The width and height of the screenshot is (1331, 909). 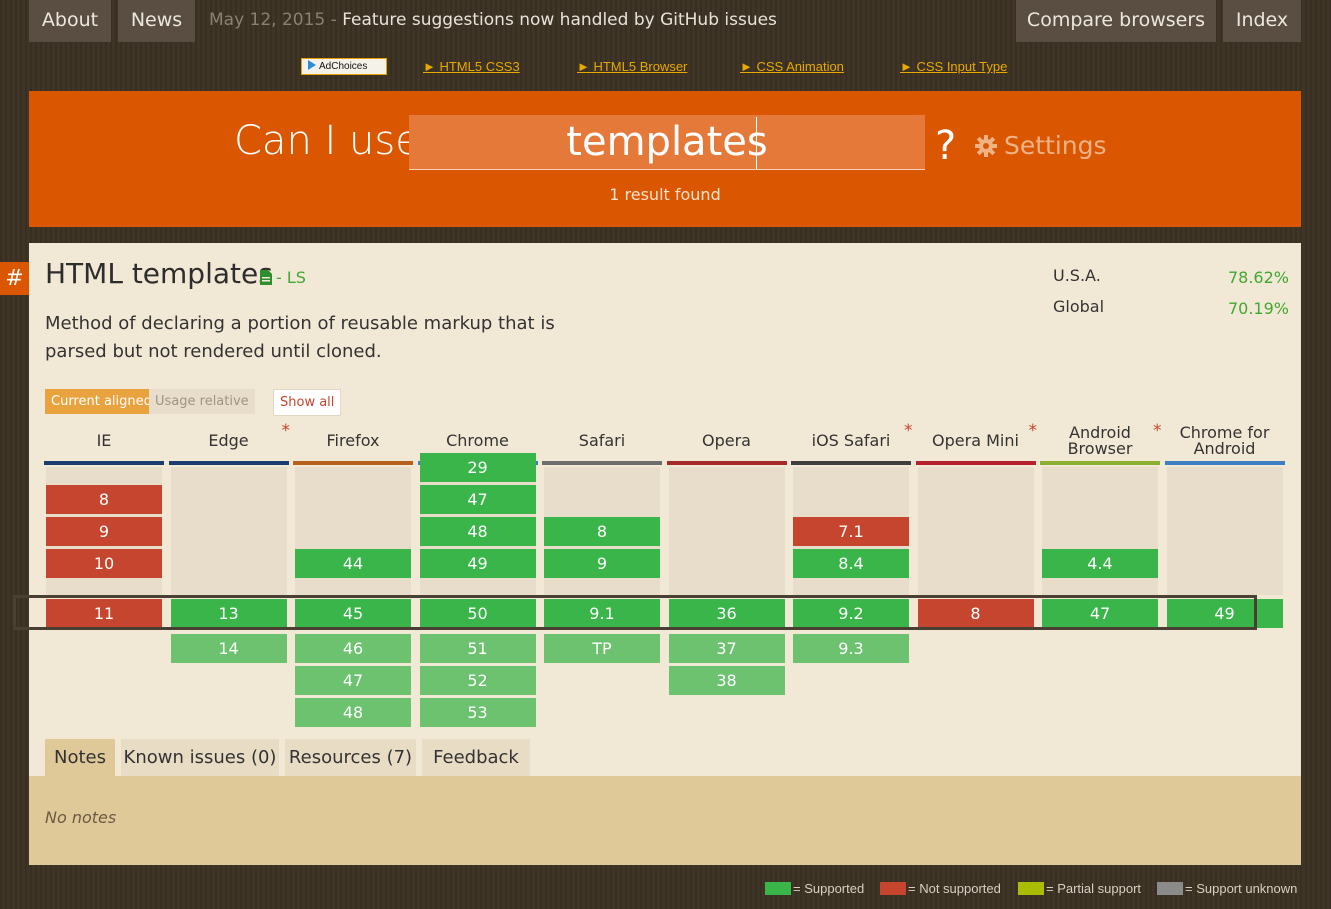 I want to click on result-count: 1 result found, so click(x=665, y=194).